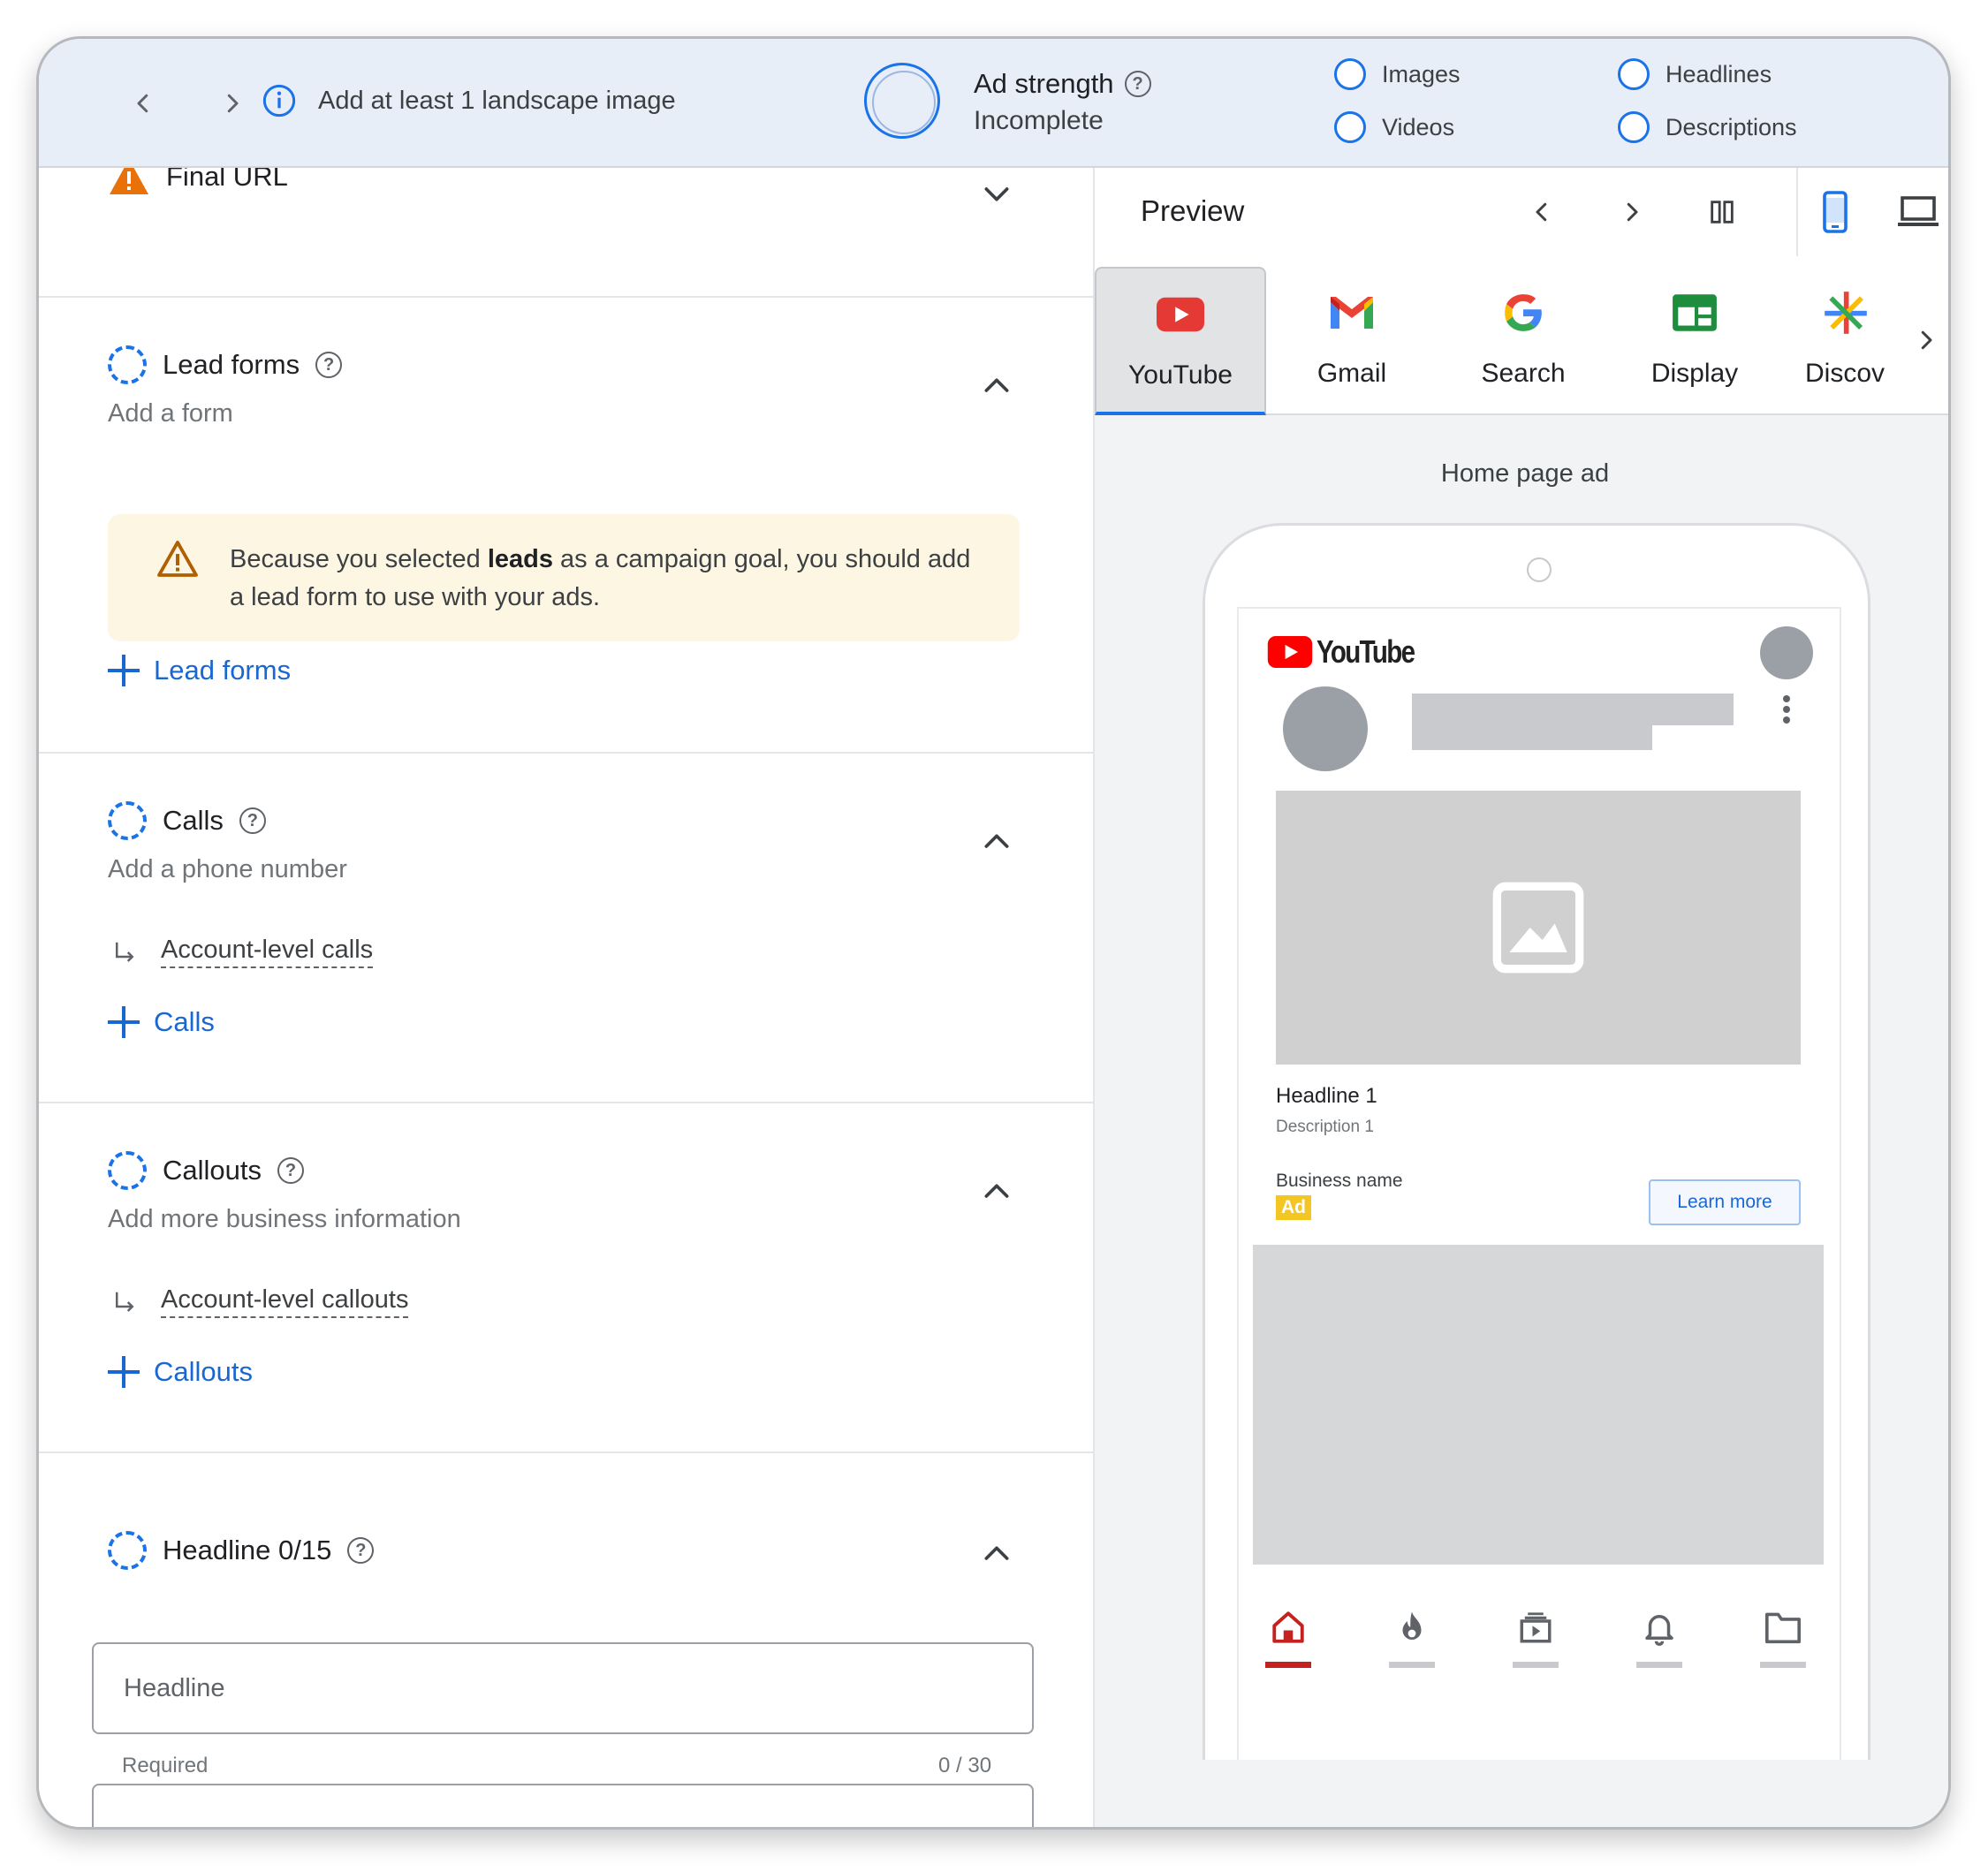  I want to click on youtube-logo: YouTube, so click(1351, 652).